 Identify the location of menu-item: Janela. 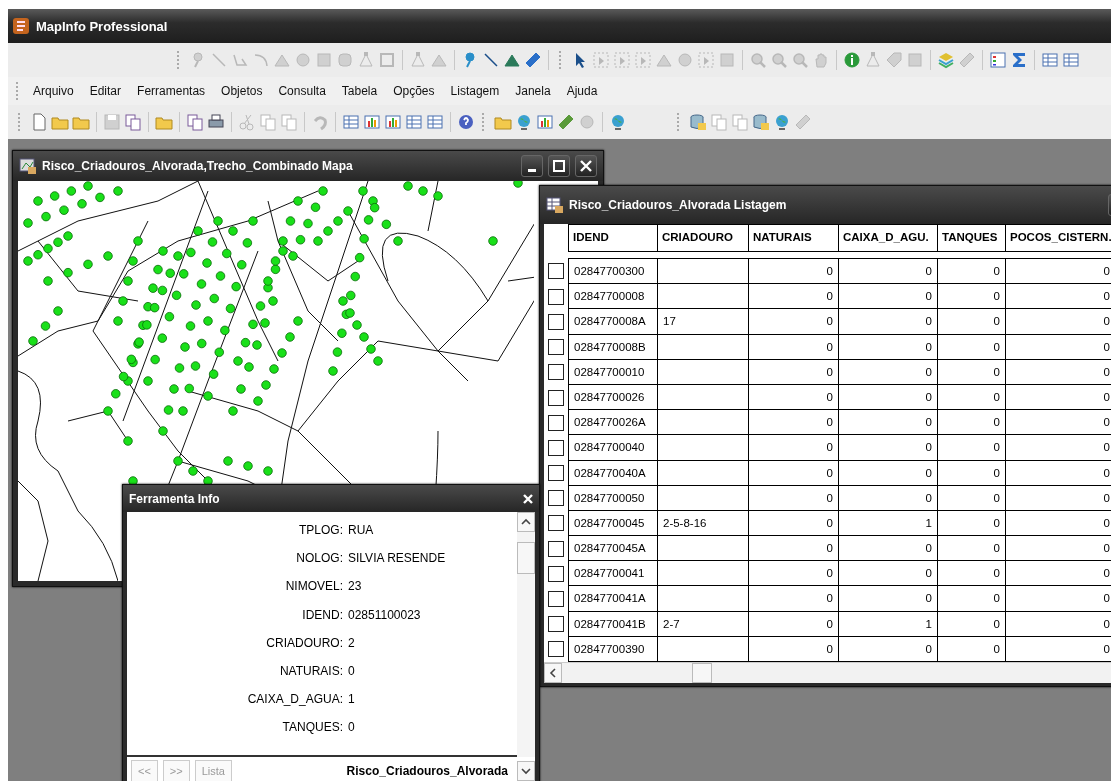
(533, 91).